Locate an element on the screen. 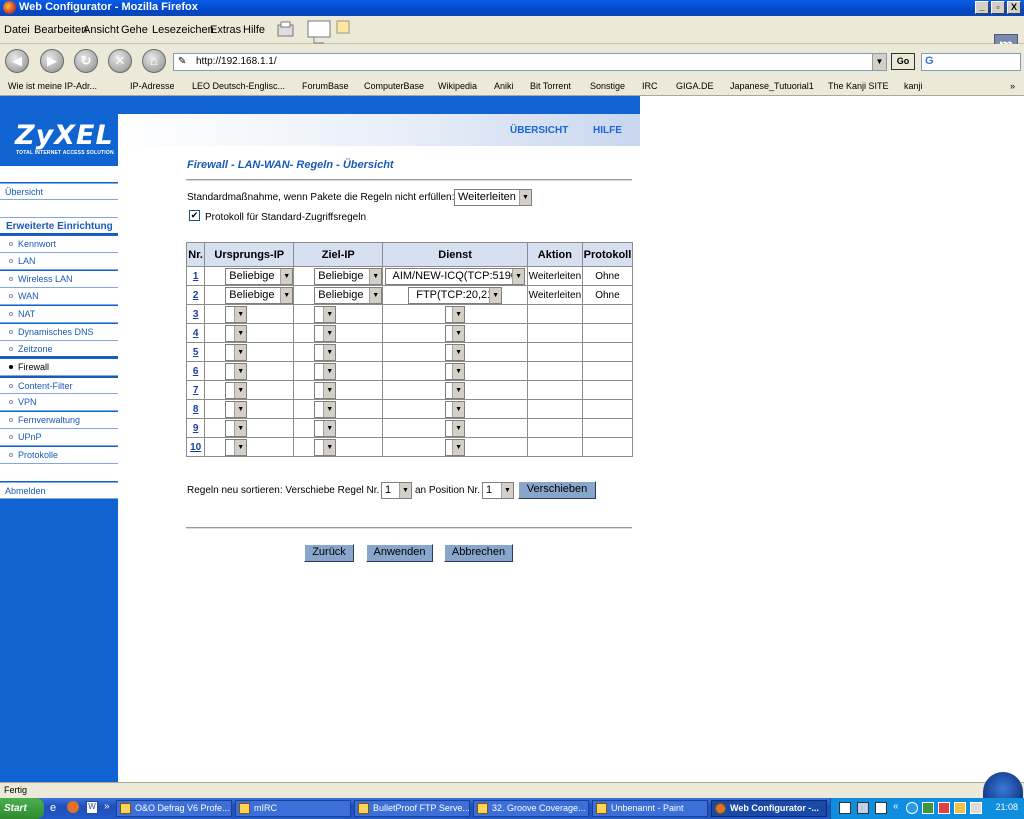 The height and width of the screenshot is (819, 1024). rule-number-link: 9 is located at coordinates (196, 428).